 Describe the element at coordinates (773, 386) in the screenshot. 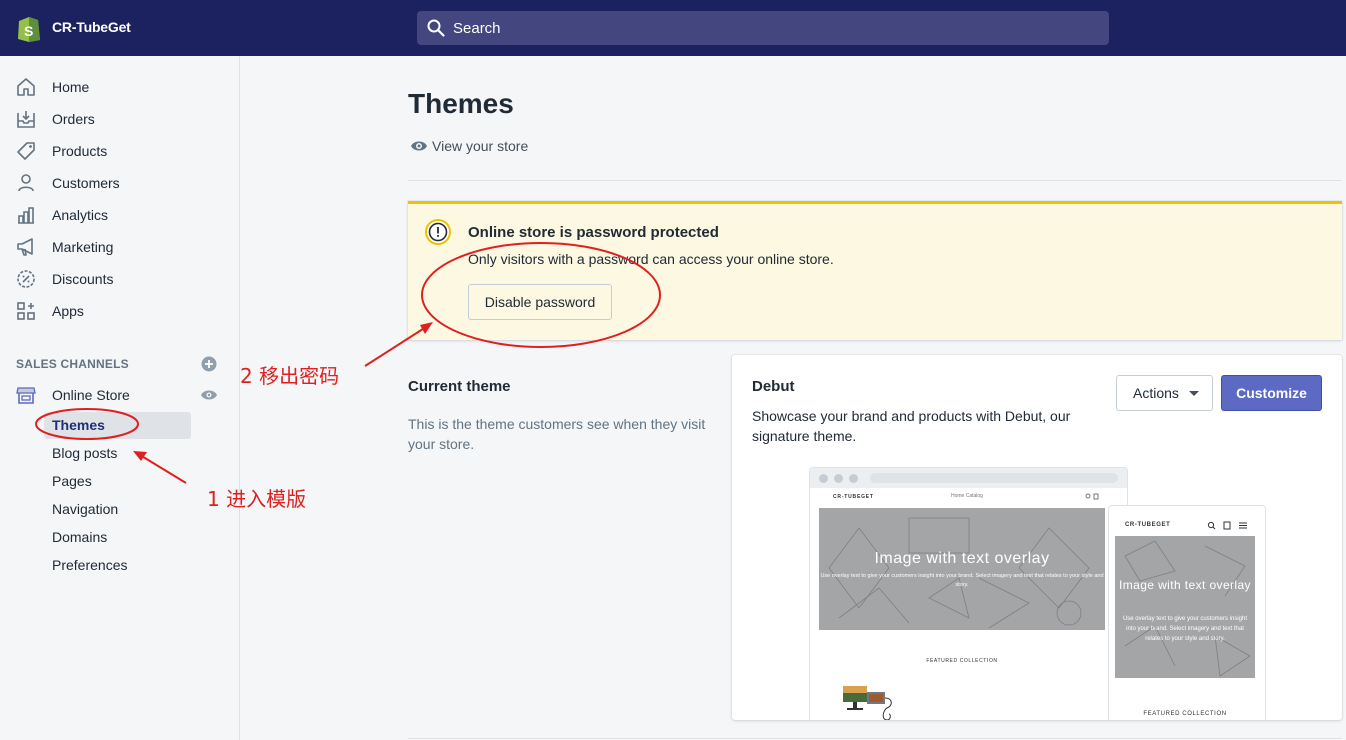

I see `theme-name: Debut` at that location.